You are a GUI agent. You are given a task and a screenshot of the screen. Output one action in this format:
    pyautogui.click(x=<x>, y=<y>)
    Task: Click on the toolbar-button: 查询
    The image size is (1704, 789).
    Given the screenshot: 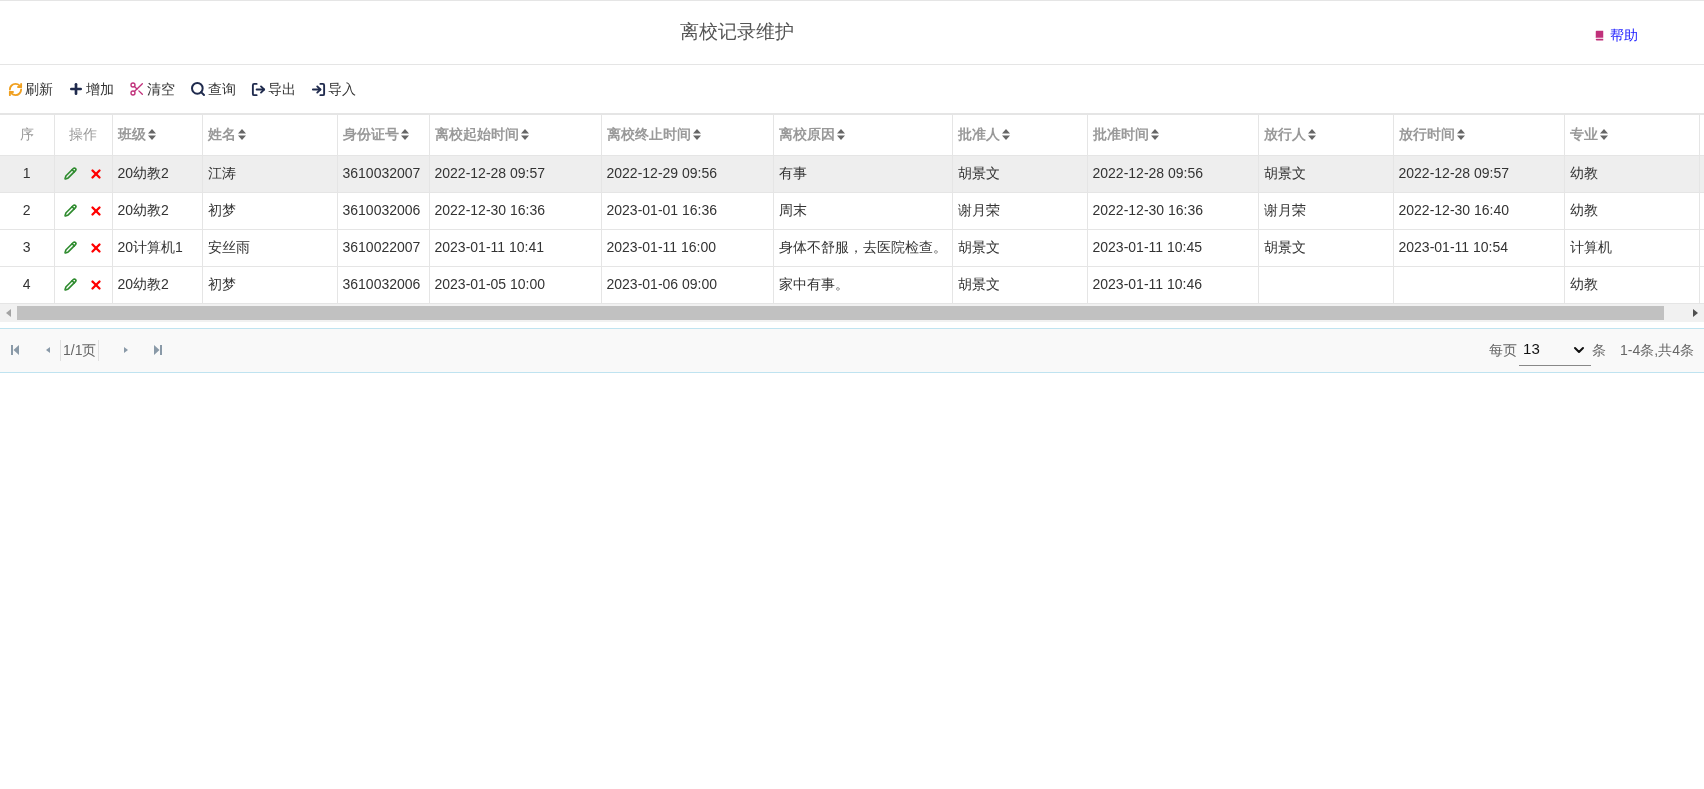 What is the action you would take?
    pyautogui.click(x=213, y=89)
    